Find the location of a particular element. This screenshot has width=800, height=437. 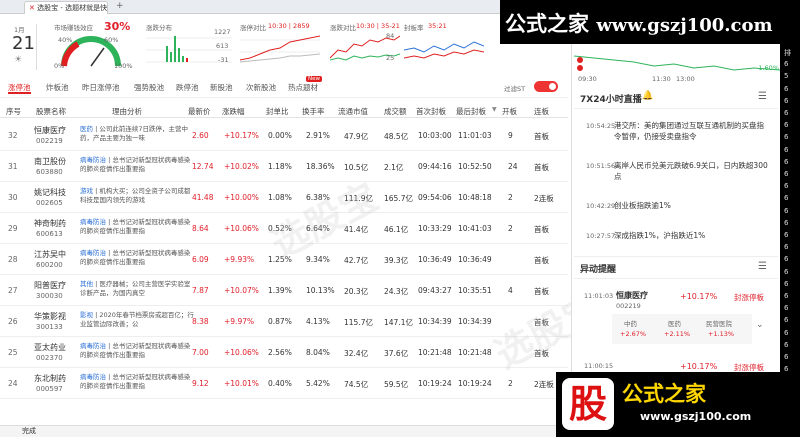

column-header-price: 最新价 is located at coordinates (199, 111).